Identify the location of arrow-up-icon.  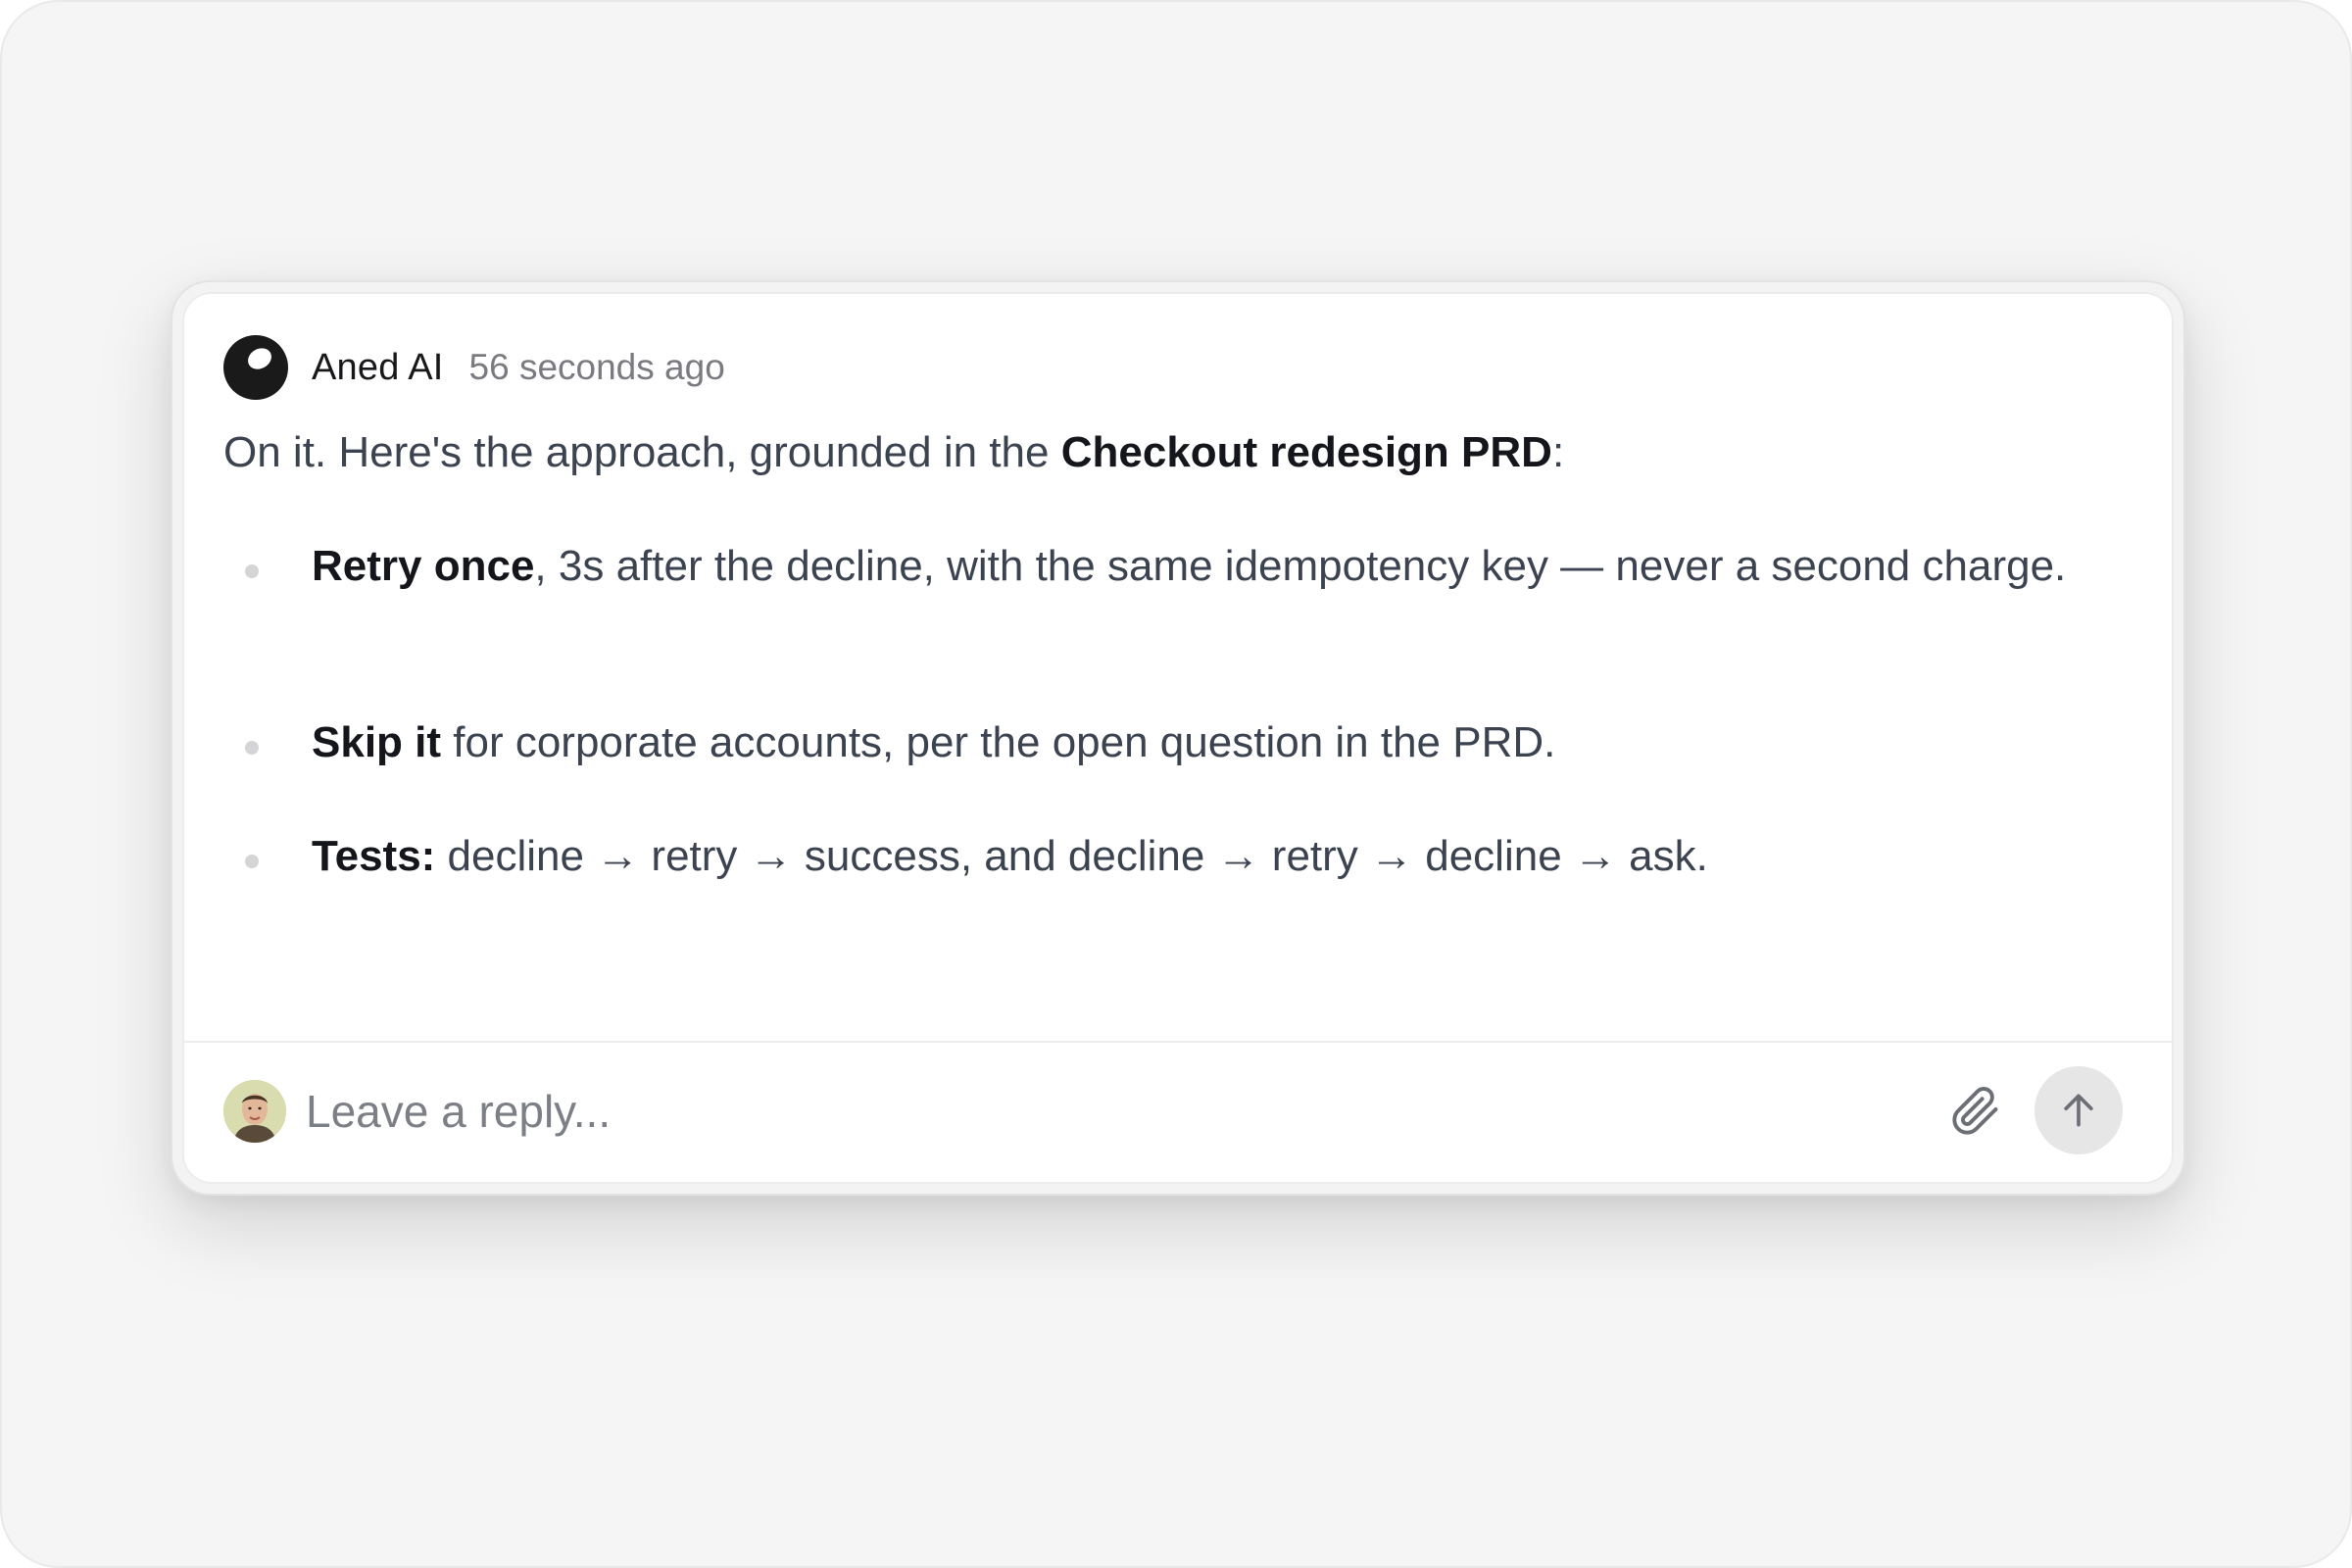
(2078, 1110).